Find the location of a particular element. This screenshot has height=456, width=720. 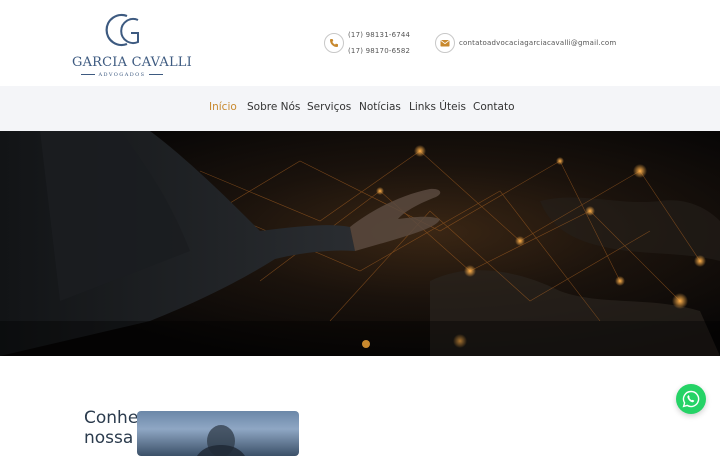

nav-item-sobre-nos: Sobre Nós is located at coordinates (273, 107).